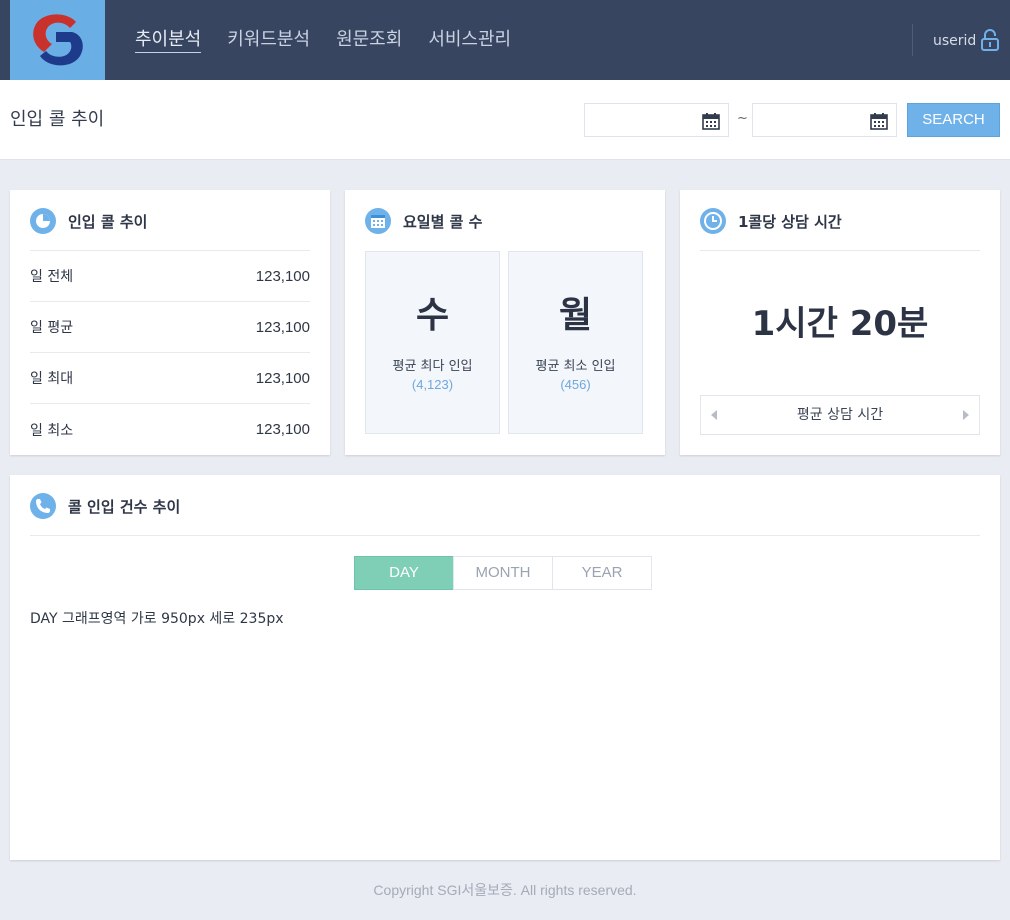 The width and height of the screenshot is (1010, 920). What do you see at coordinates (52, 328) in the screenshot?
I see `stat-label: 일 평균` at bounding box center [52, 328].